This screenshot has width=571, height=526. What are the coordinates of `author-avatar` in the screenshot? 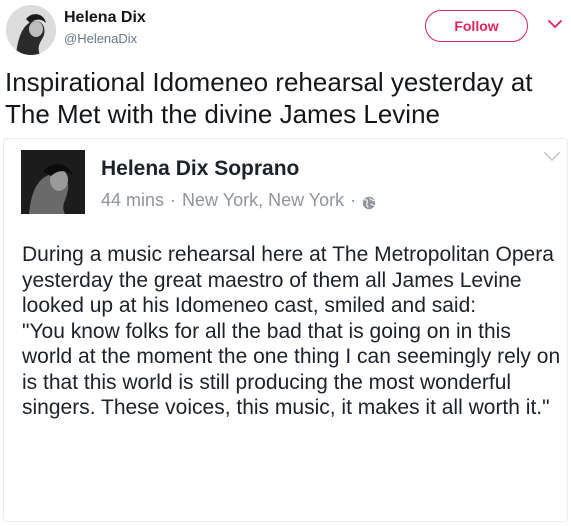 It's located at (31, 30).